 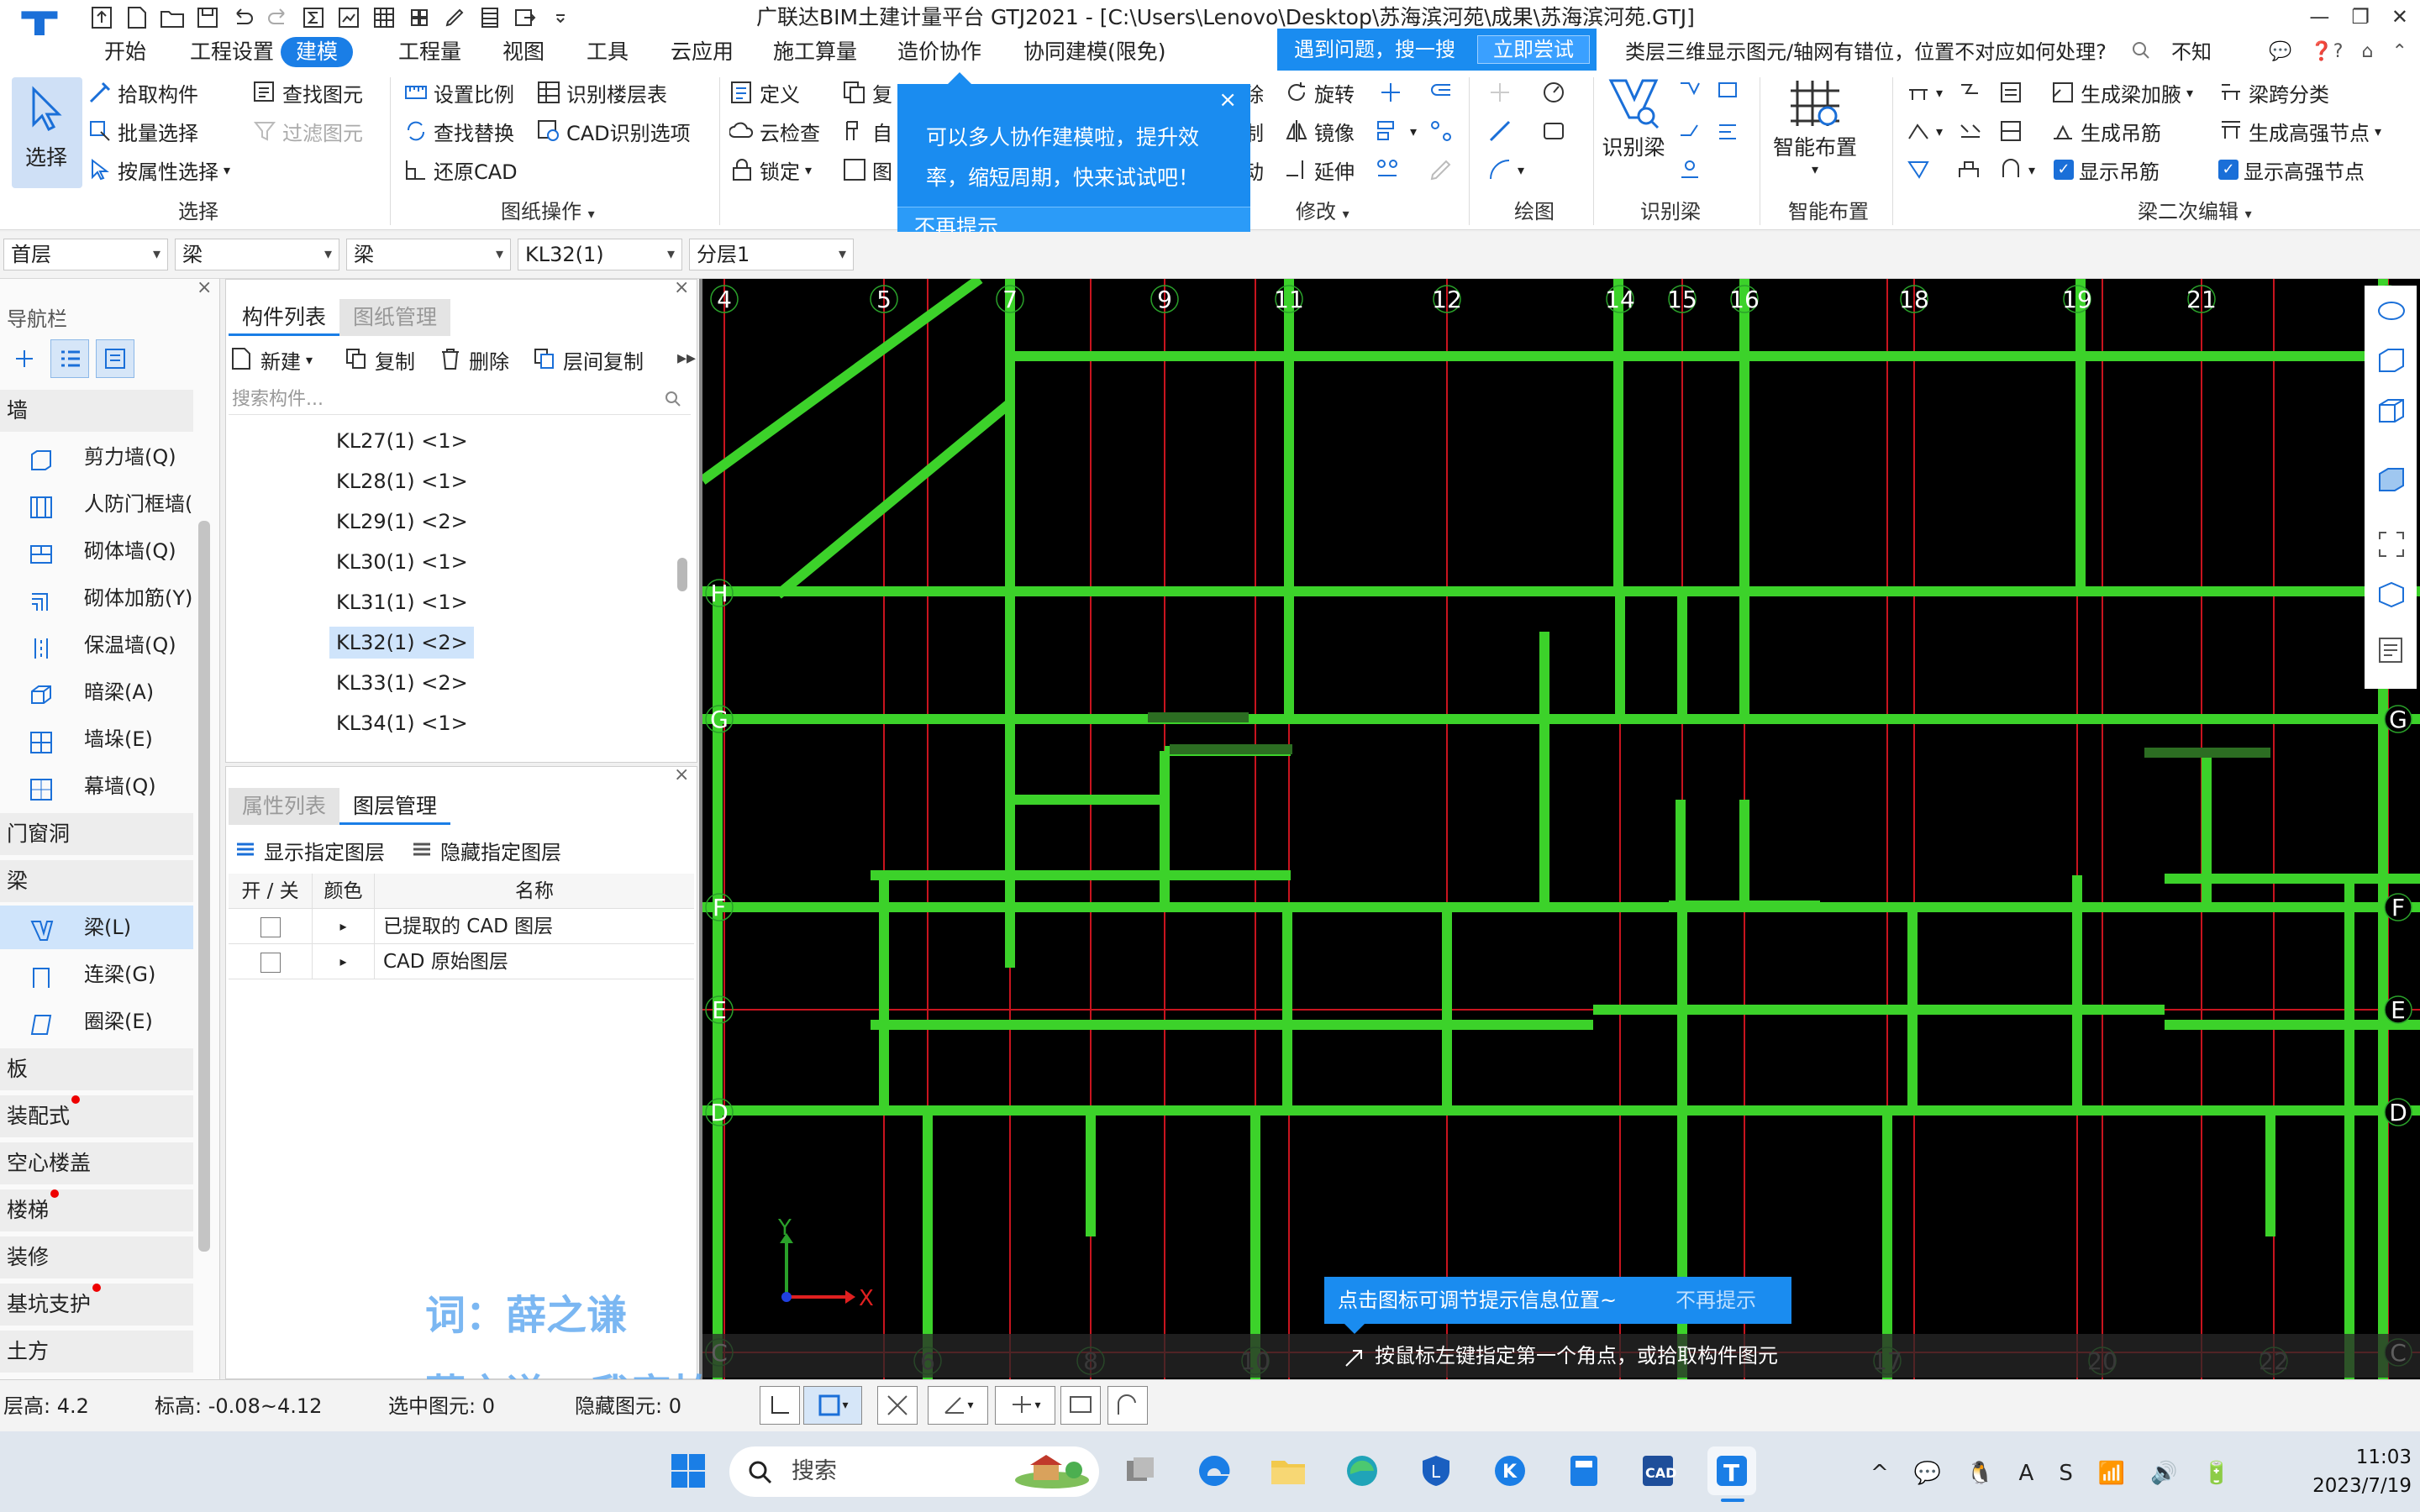 I want to click on component-row: KL30(1) <1>, so click(x=402, y=562).